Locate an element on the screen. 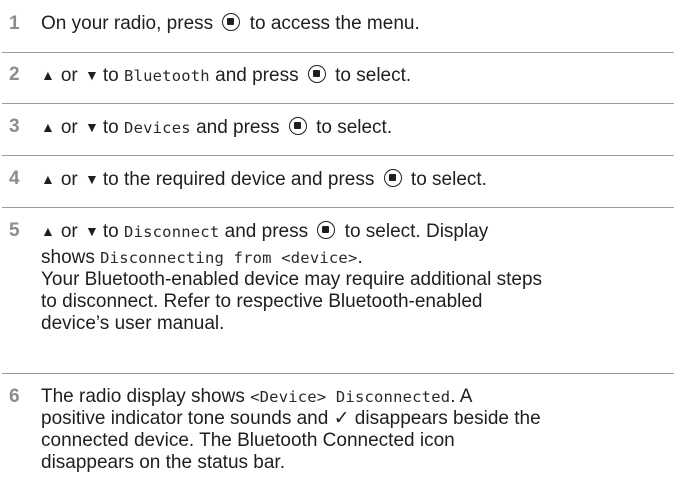 This screenshot has height=504, width=679. step-text-part: shows is located at coordinates (68, 257).